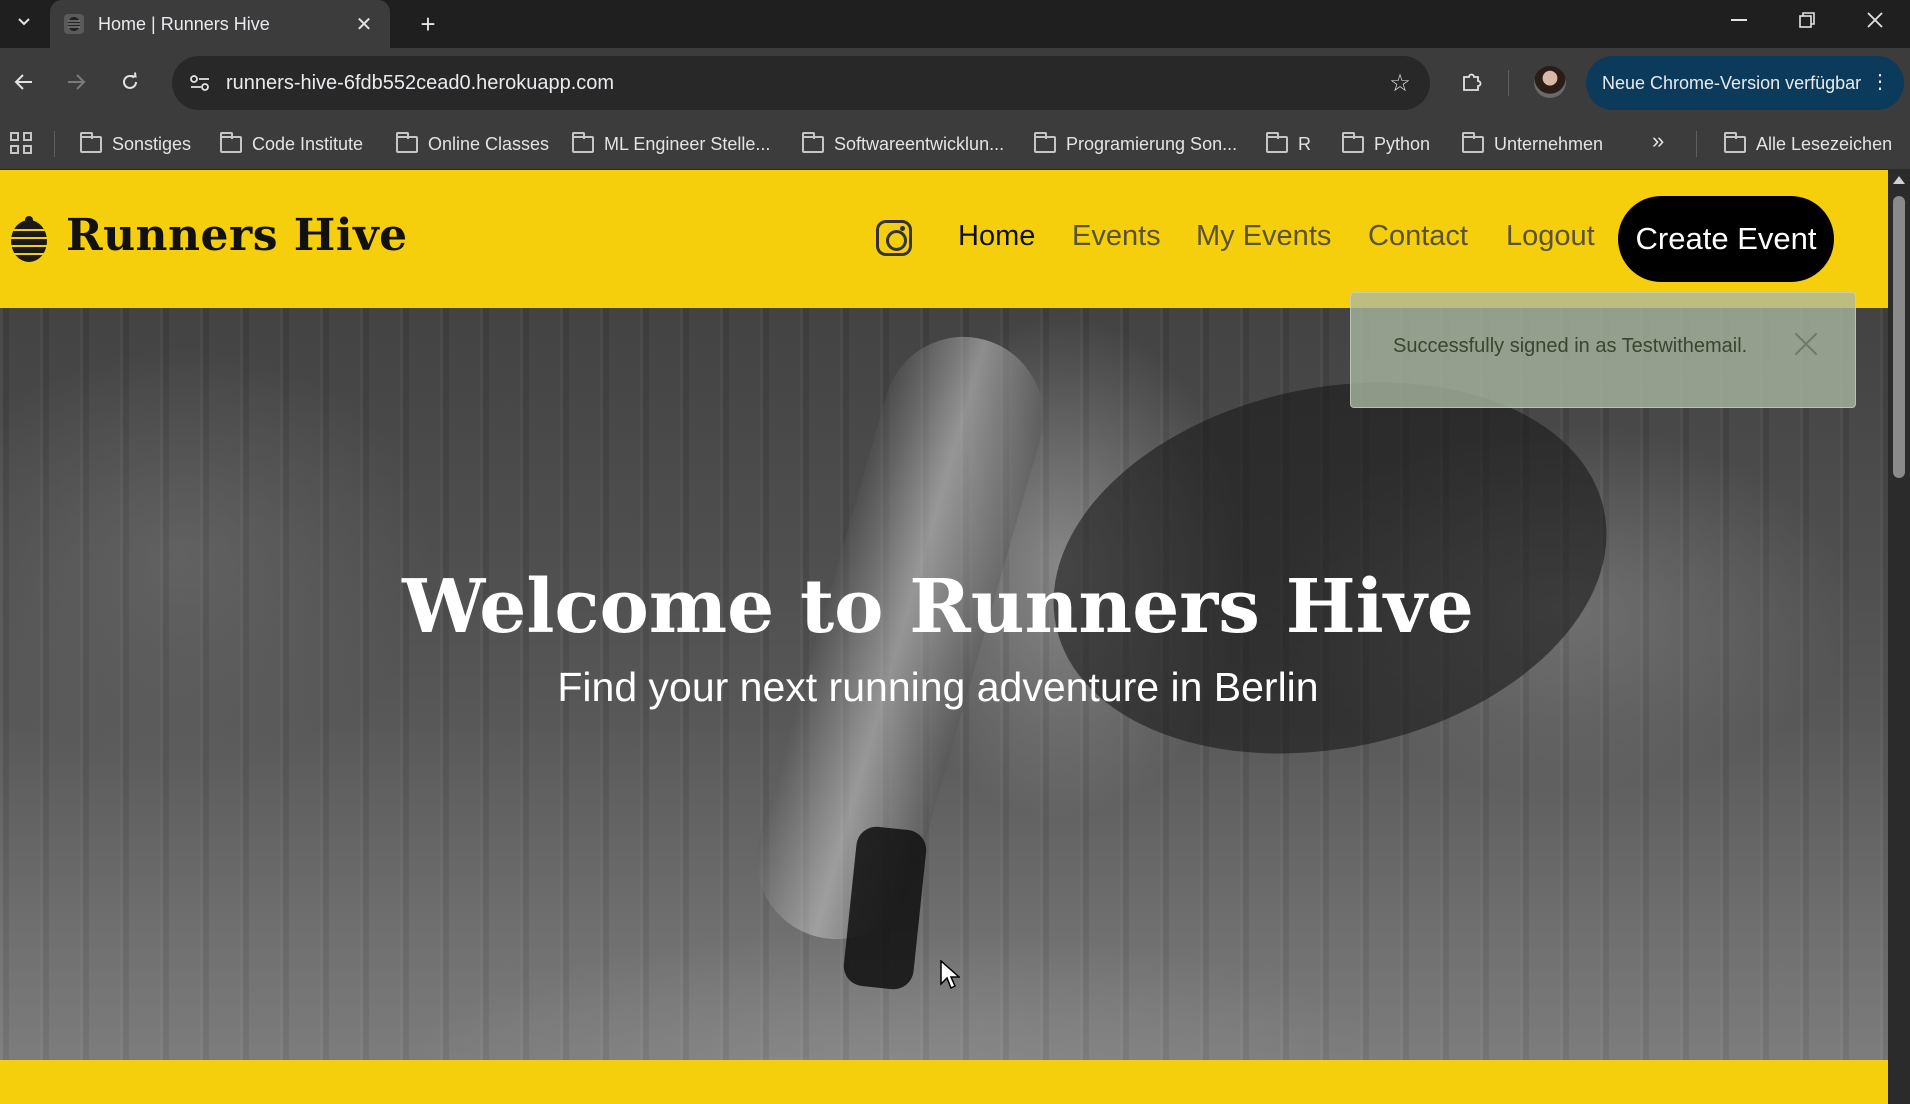  I want to click on hero-title: Welcome to Runners Hive, so click(938, 607).